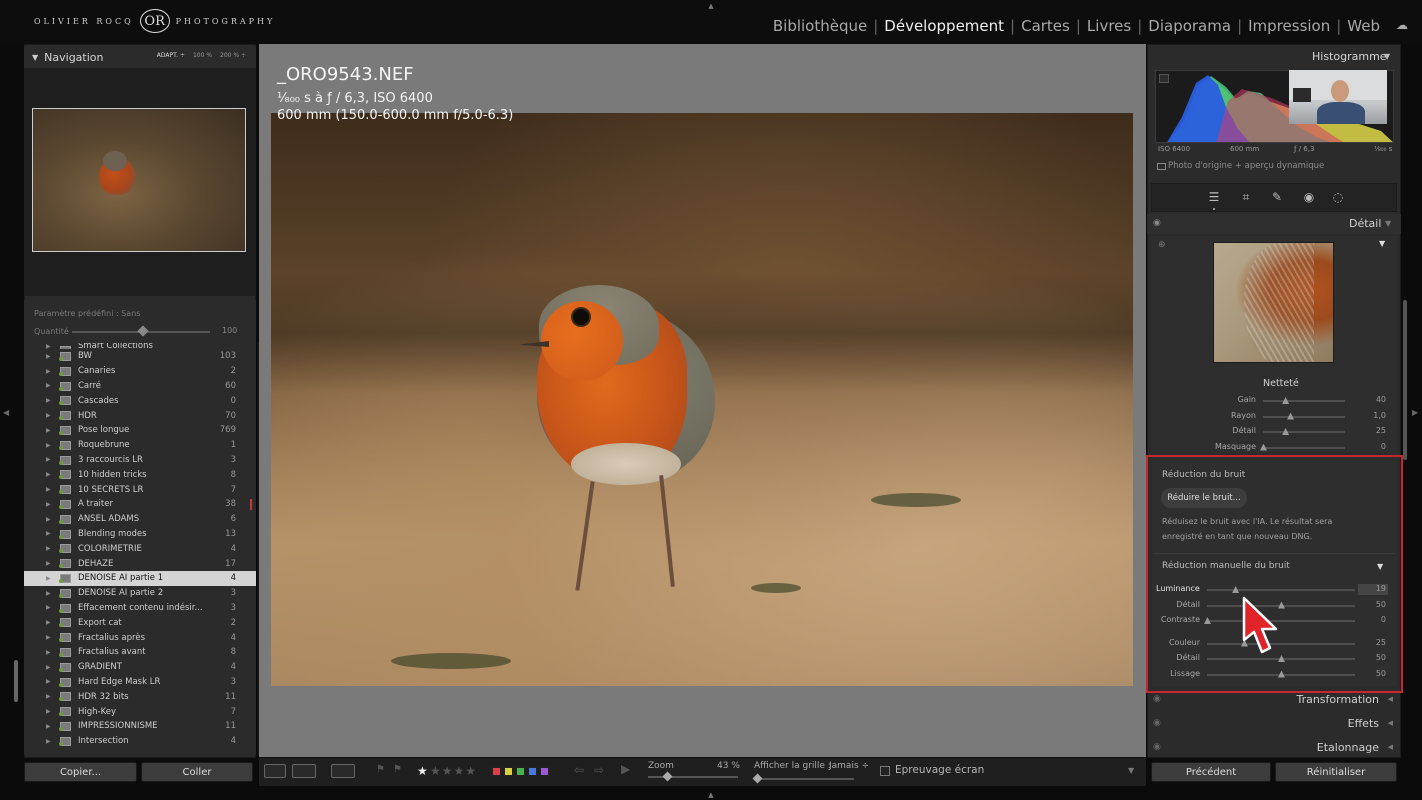  I want to click on module-print: Impression, so click(1289, 26).